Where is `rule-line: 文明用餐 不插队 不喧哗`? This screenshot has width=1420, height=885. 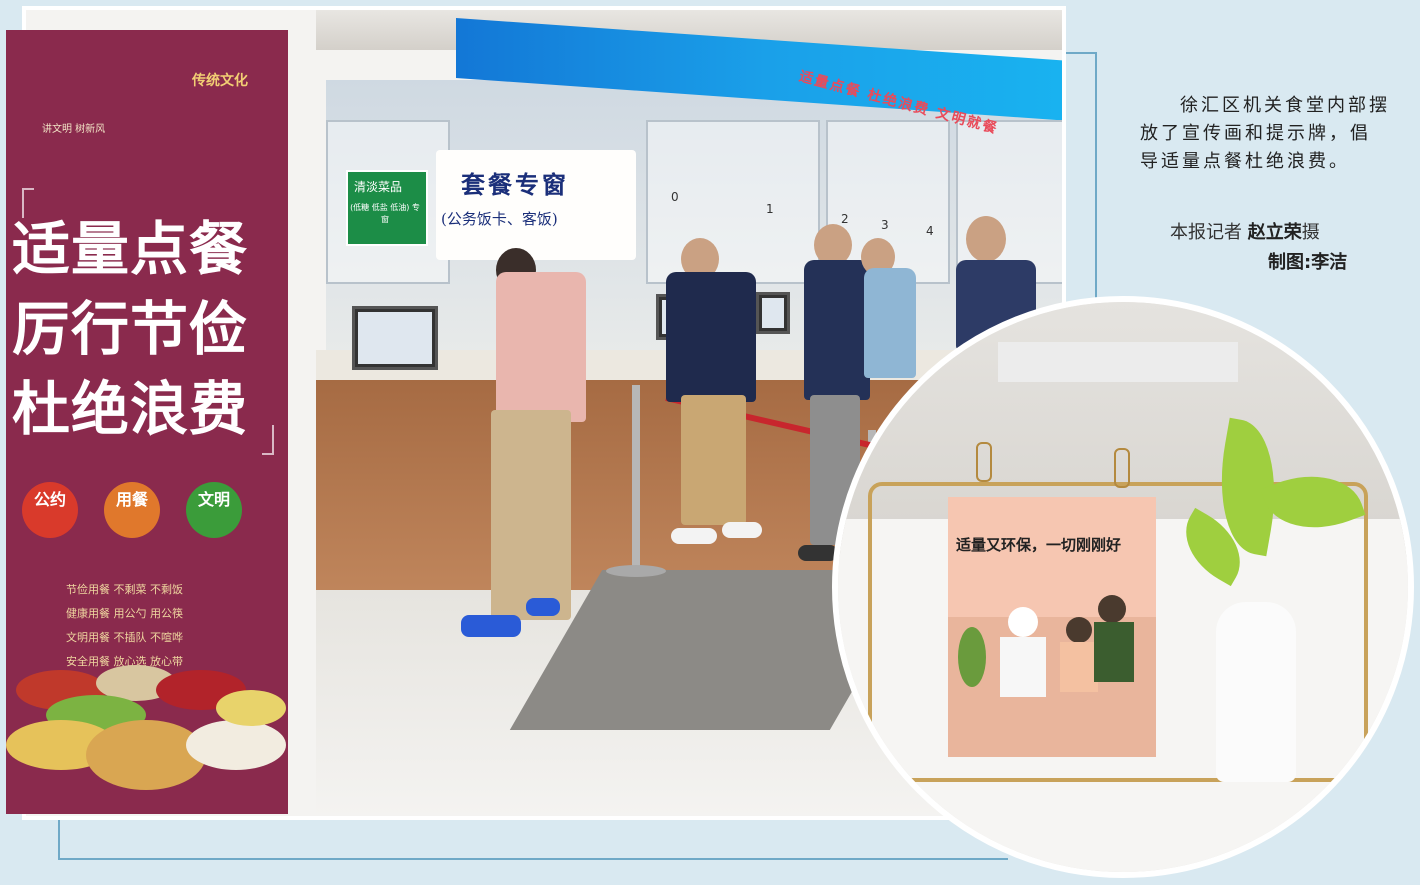 rule-line: 文明用餐 不插队 不喧哗 is located at coordinates (124, 637).